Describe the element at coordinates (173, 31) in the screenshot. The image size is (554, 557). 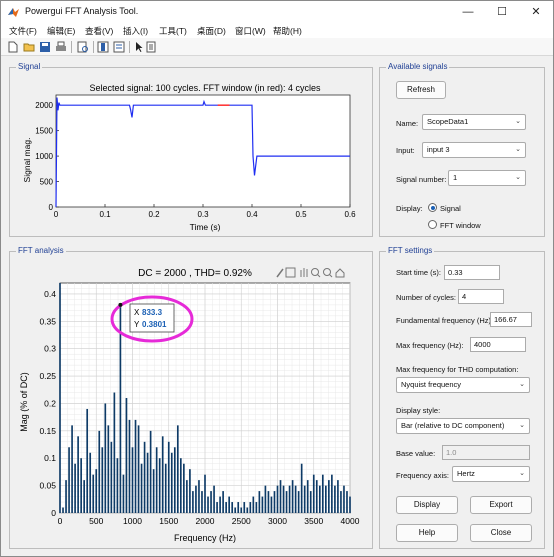
I see `menu-tools: 工具(T)` at that location.